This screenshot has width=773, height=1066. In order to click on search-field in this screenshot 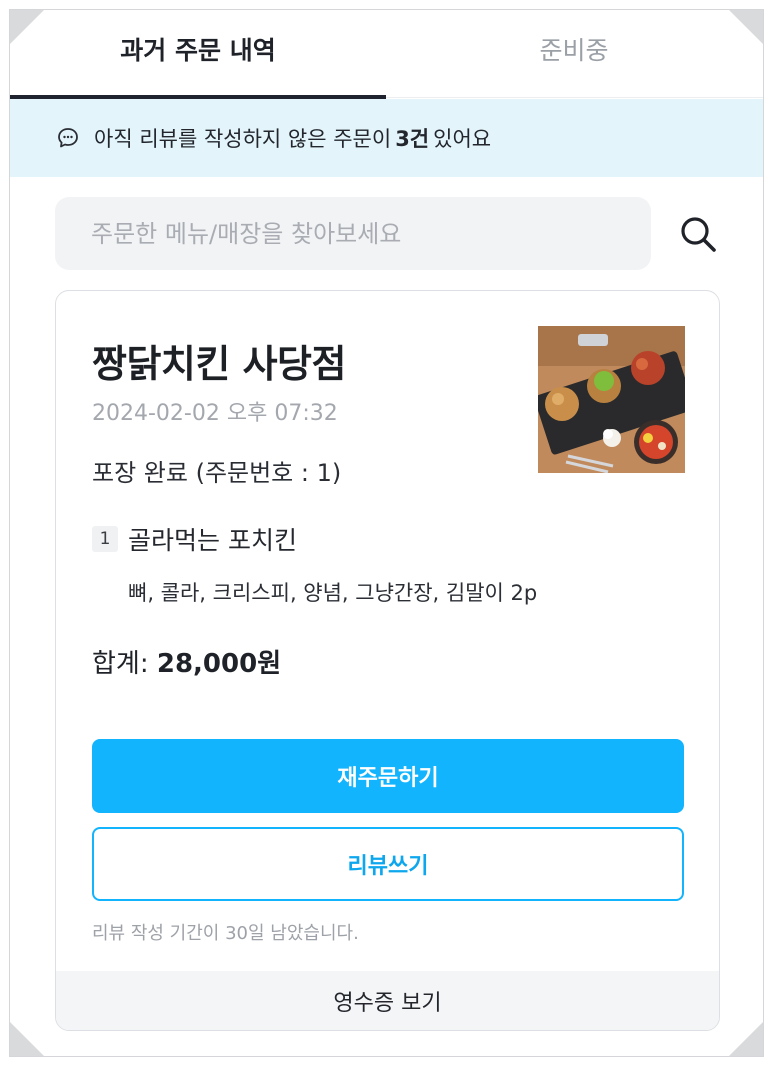, I will do `click(353, 233)`.